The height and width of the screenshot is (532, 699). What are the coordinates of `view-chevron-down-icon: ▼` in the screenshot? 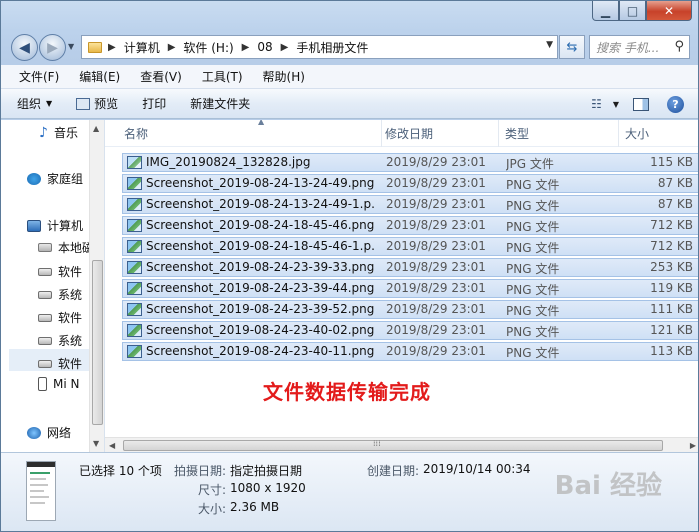 It's located at (616, 104).